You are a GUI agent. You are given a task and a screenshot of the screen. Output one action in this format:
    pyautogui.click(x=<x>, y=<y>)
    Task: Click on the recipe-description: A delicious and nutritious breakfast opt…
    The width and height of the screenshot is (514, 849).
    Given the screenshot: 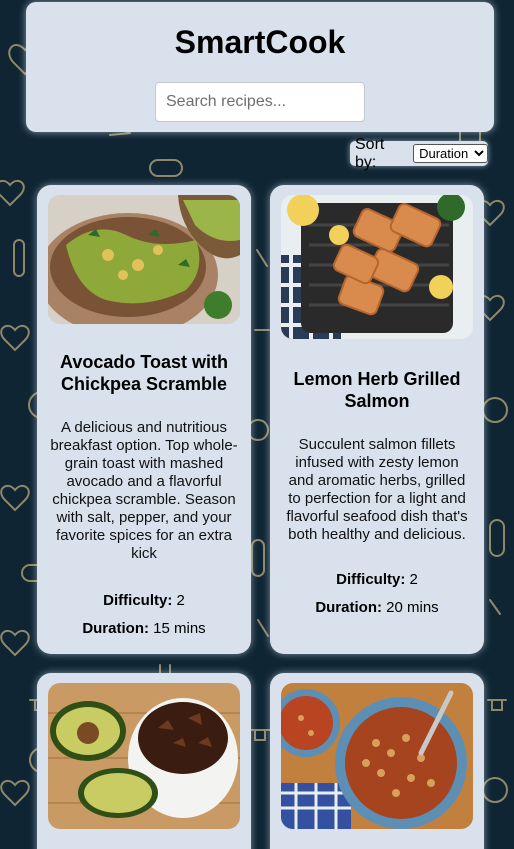 What is the action you would take?
    pyautogui.click(x=144, y=490)
    